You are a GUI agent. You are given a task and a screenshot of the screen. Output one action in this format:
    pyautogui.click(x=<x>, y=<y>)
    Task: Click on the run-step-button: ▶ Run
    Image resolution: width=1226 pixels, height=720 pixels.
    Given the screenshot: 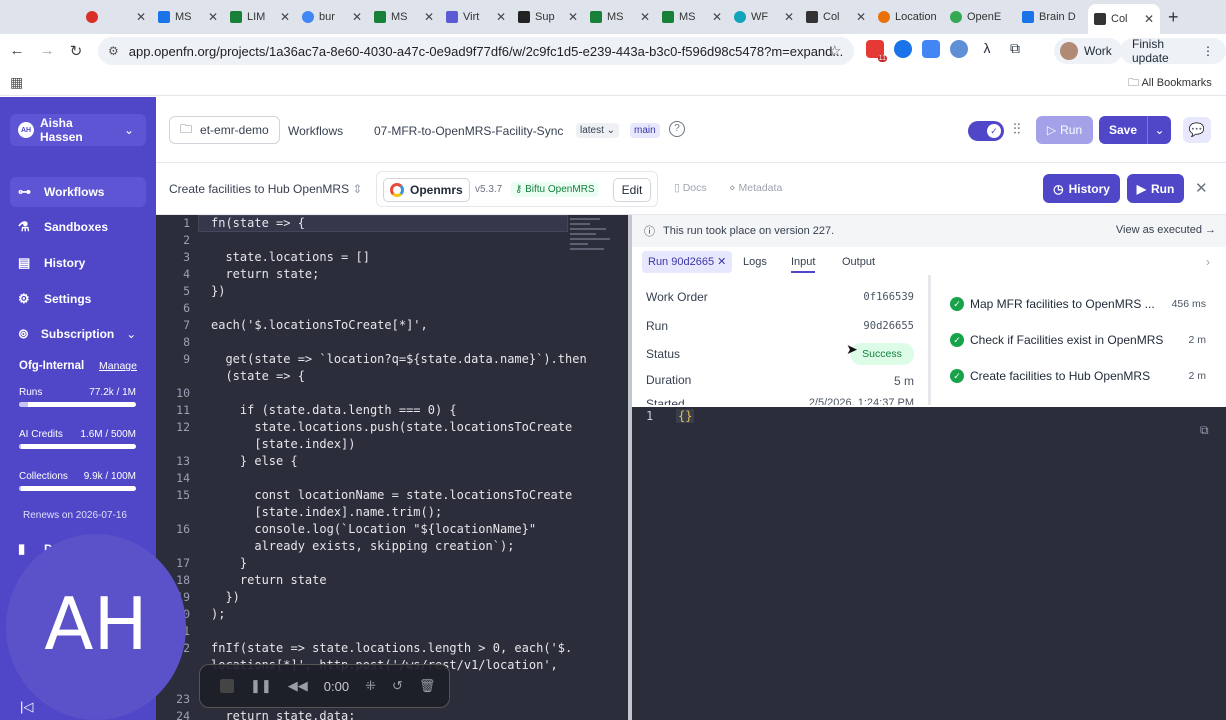 What is the action you would take?
    pyautogui.click(x=1155, y=188)
    